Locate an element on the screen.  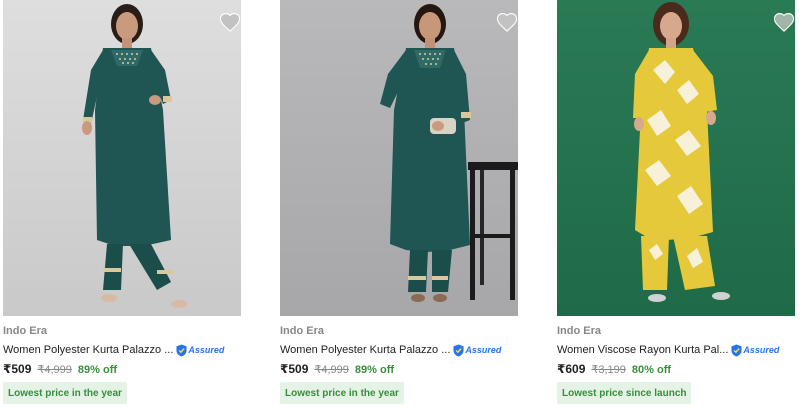
price-row: ₹609 ₹3,199 80% off is located at coordinates (614, 369).